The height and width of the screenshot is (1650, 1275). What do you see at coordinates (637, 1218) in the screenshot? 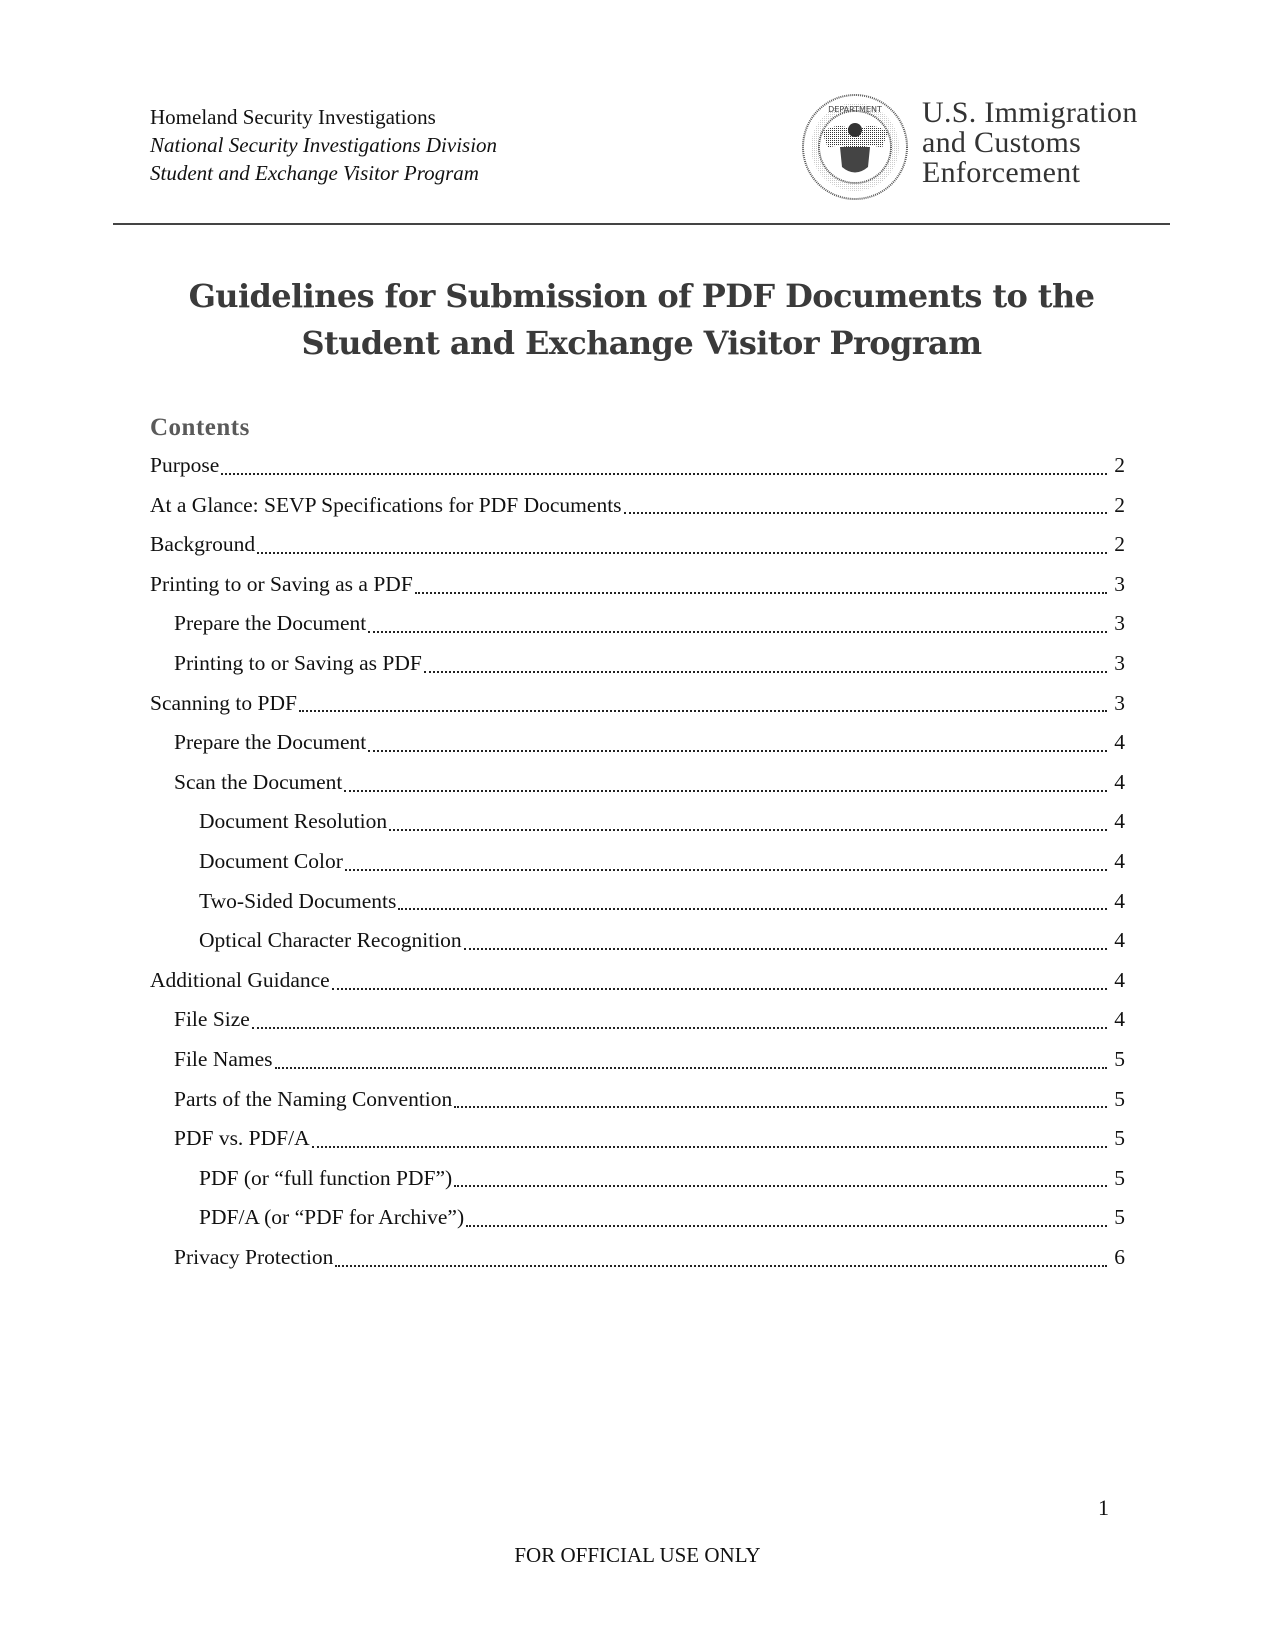
I see `toc-entry: PDF/A (or “PDF for Archive”) 5` at bounding box center [637, 1218].